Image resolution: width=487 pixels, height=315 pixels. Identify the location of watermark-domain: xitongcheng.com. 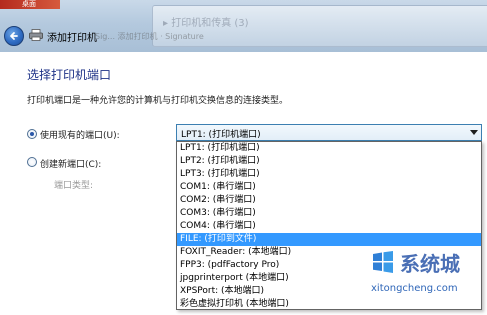
(414, 288).